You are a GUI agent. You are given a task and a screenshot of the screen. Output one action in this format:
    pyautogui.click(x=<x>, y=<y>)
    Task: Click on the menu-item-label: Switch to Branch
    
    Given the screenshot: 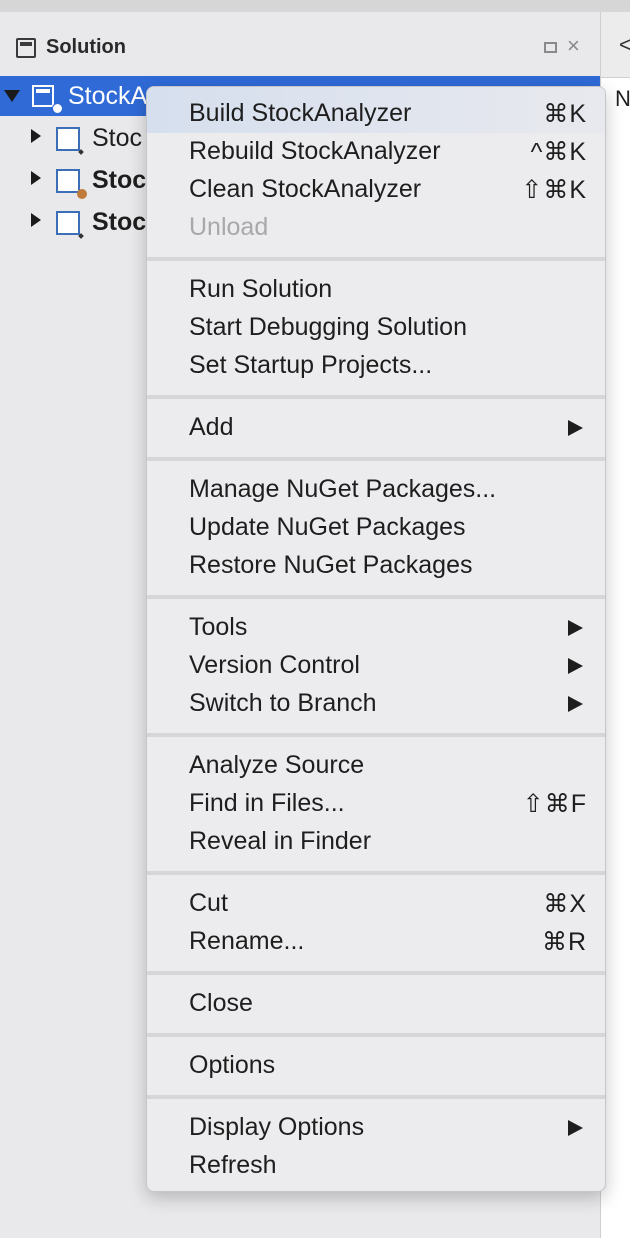 What is the action you would take?
    pyautogui.click(x=283, y=703)
    